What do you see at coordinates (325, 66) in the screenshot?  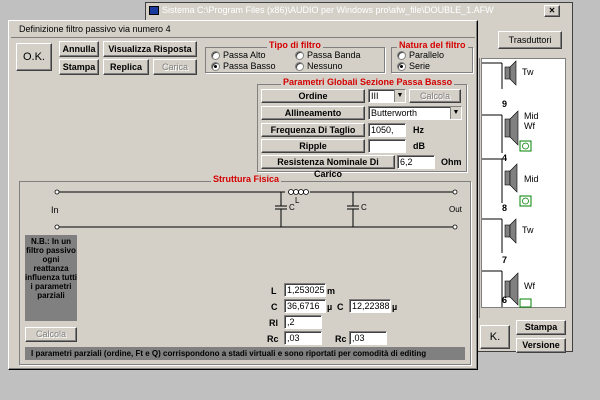 I see `radio-nessuno-label: Nessuno` at bounding box center [325, 66].